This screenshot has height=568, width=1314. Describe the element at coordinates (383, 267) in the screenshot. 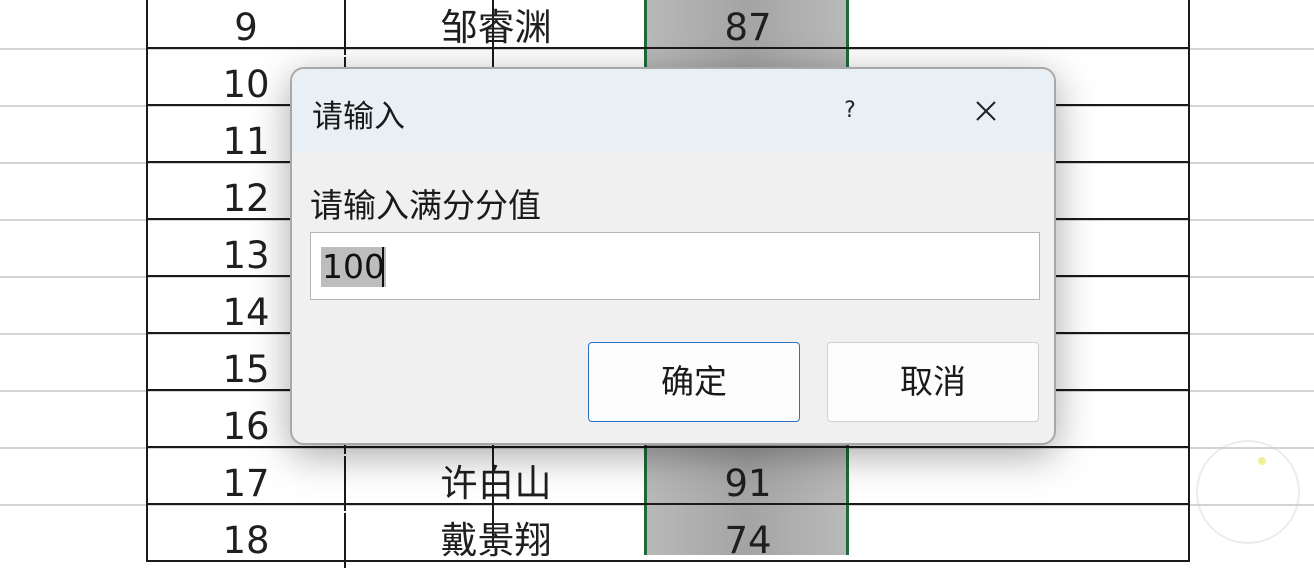

I see `text-caret` at that location.